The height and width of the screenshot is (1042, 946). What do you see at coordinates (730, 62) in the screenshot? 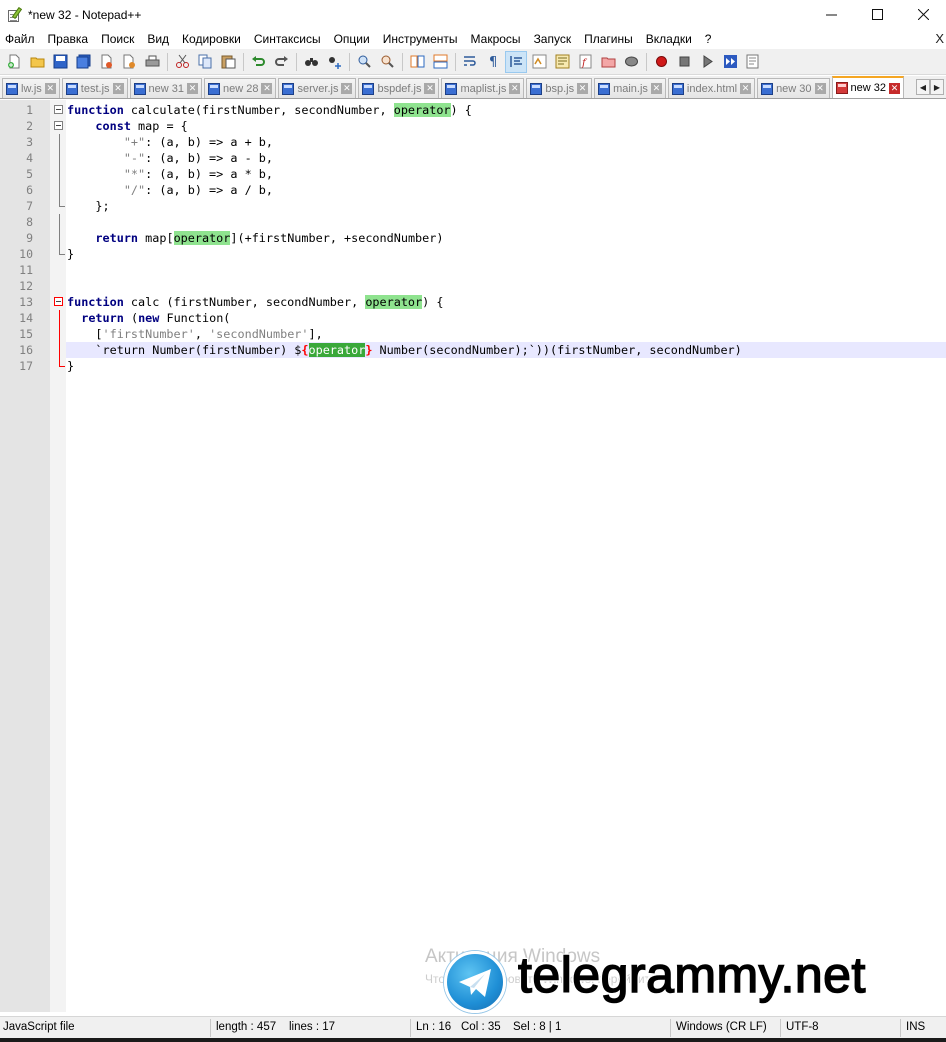
I see `run-macro-multiple-button` at bounding box center [730, 62].